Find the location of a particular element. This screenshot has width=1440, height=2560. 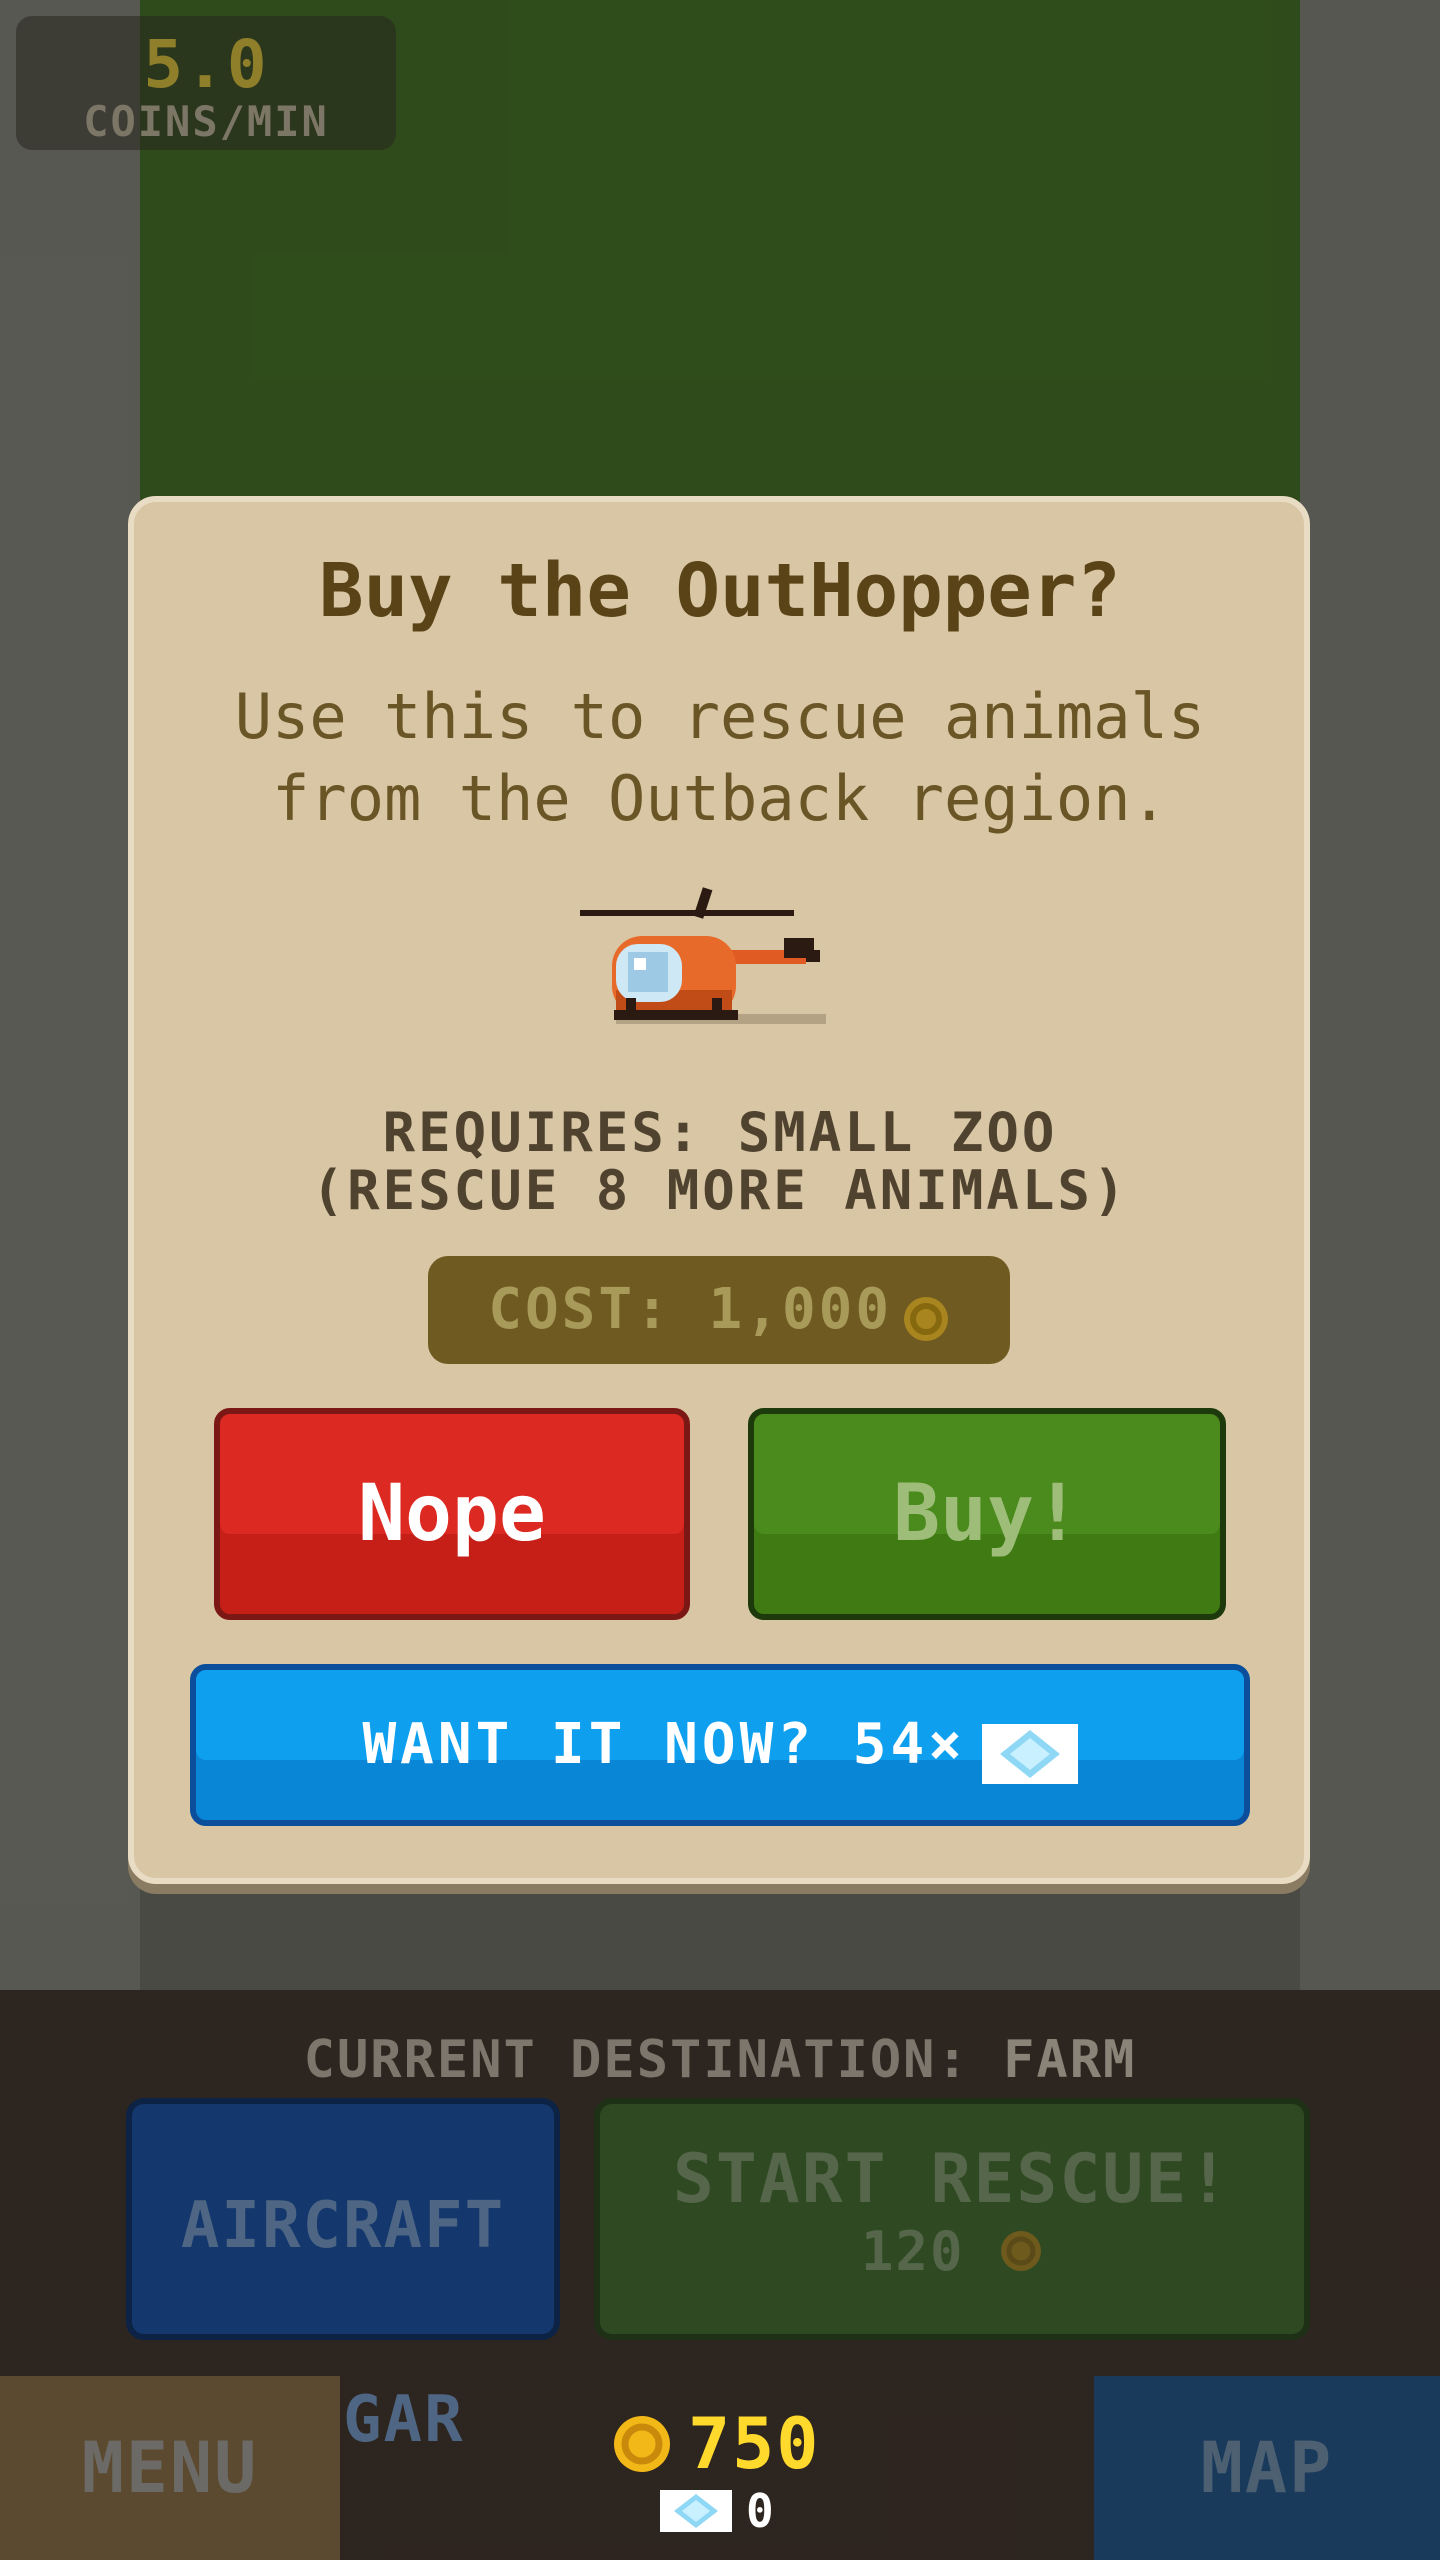

coin-count: 750 is located at coordinates (754, 2444).